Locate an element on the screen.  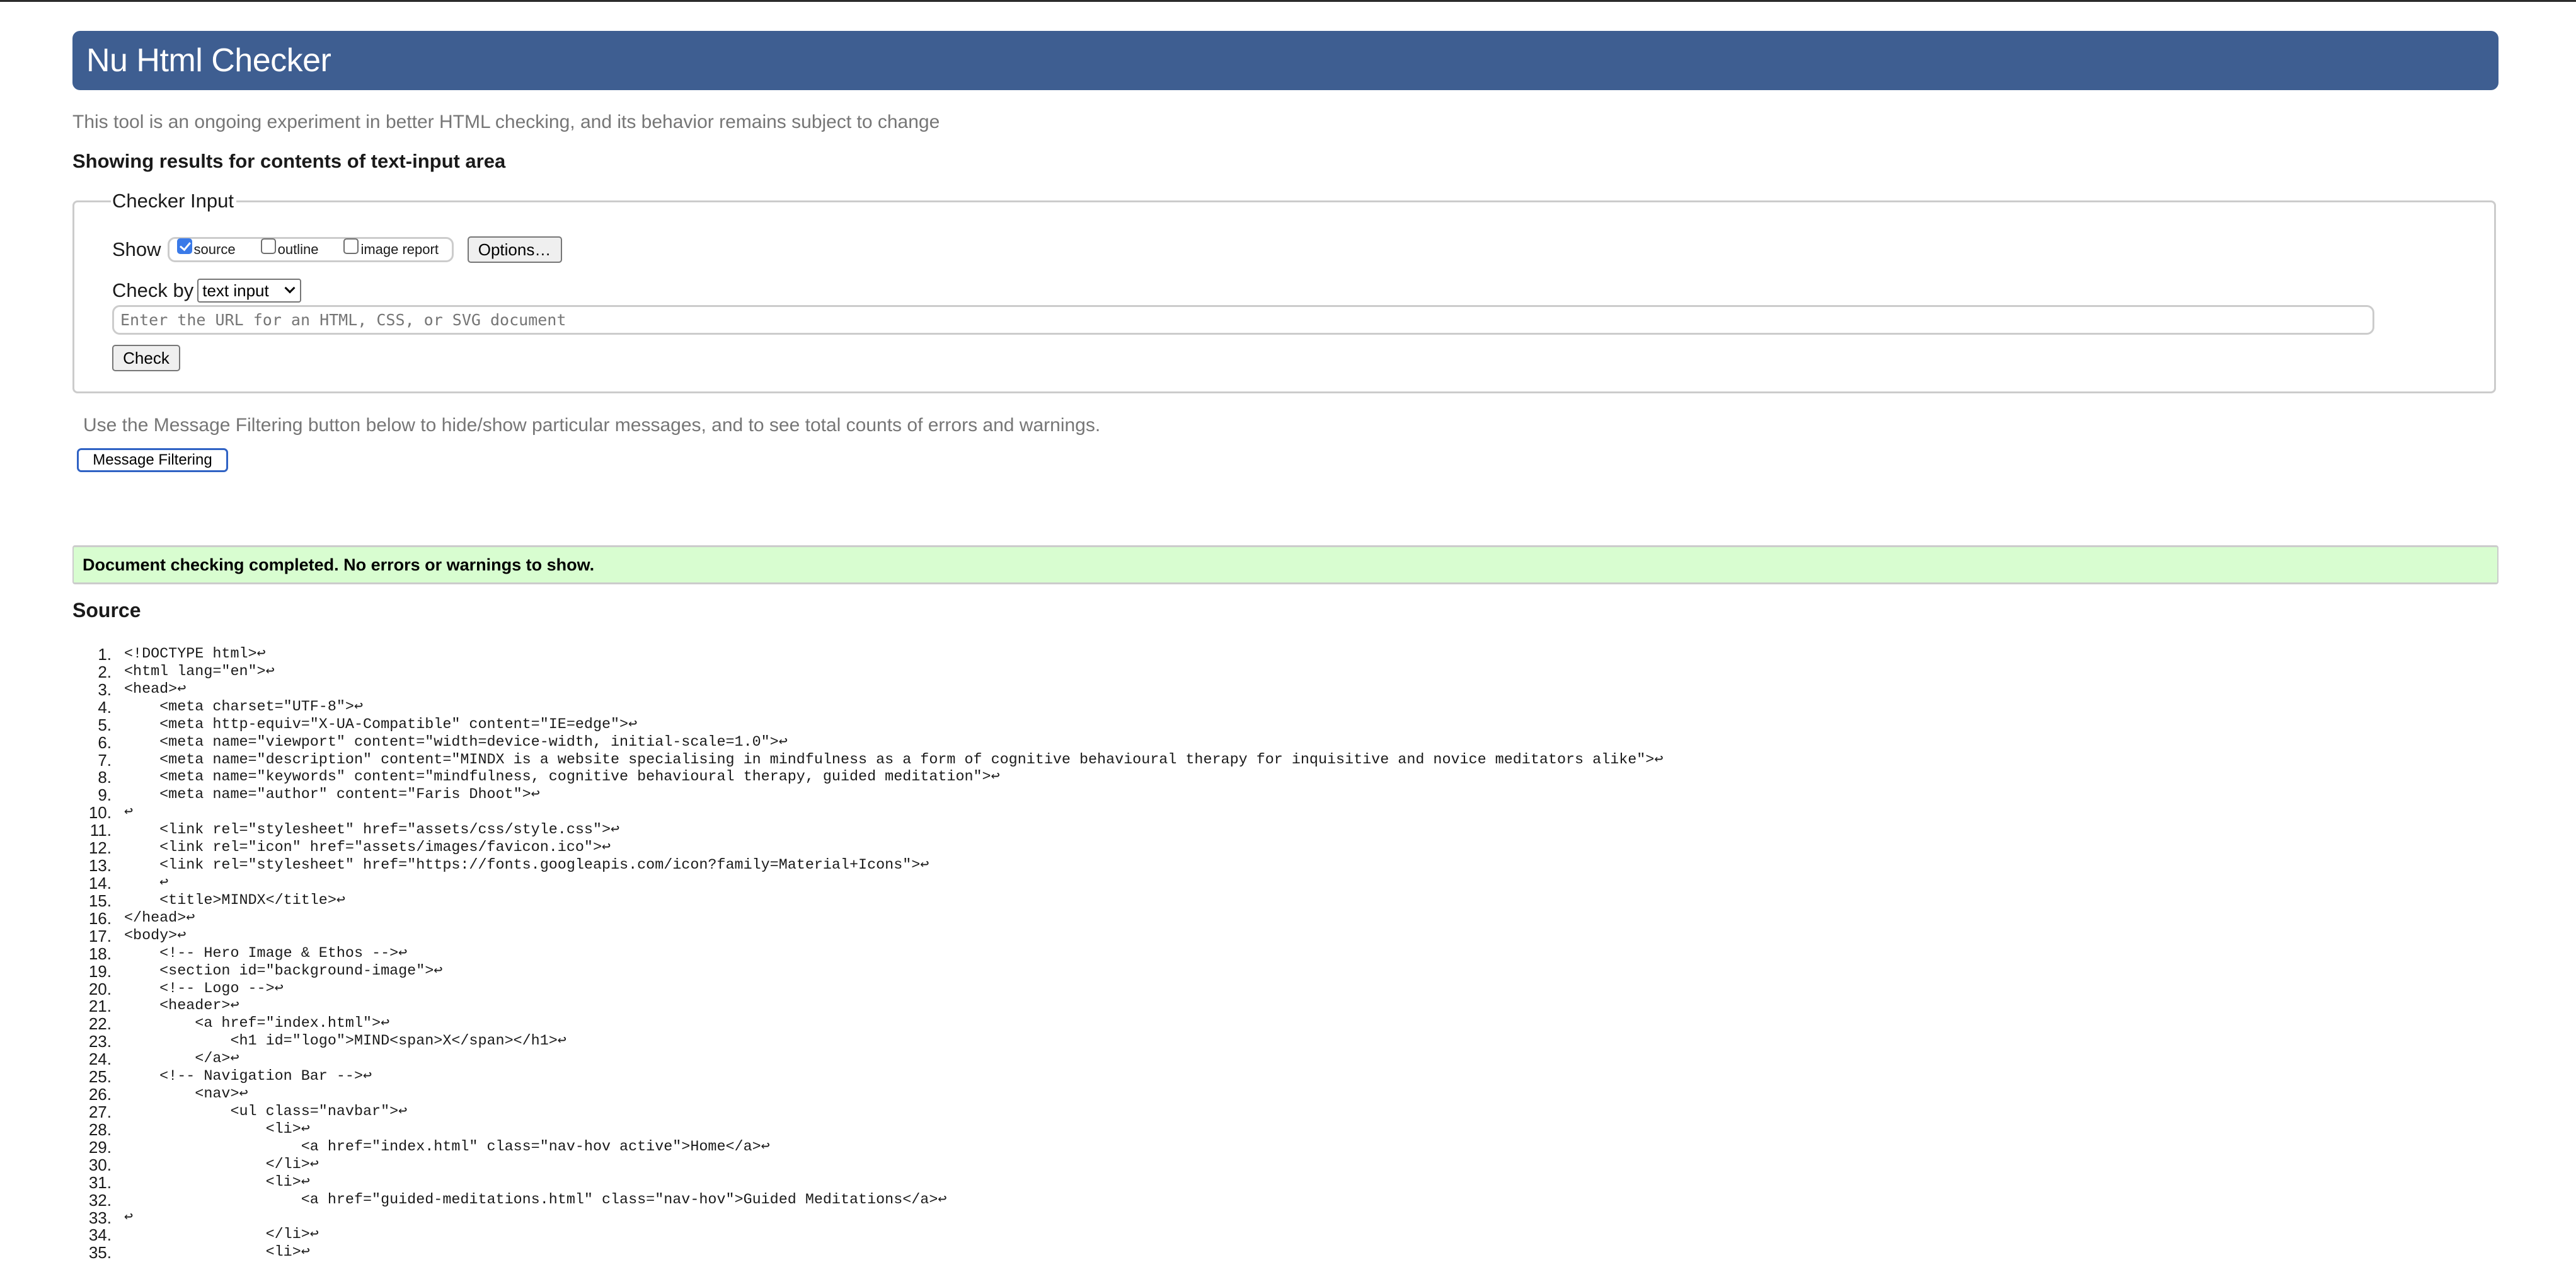
source-line: 30. </li>↩ is located at coordinates (1301, 1165).